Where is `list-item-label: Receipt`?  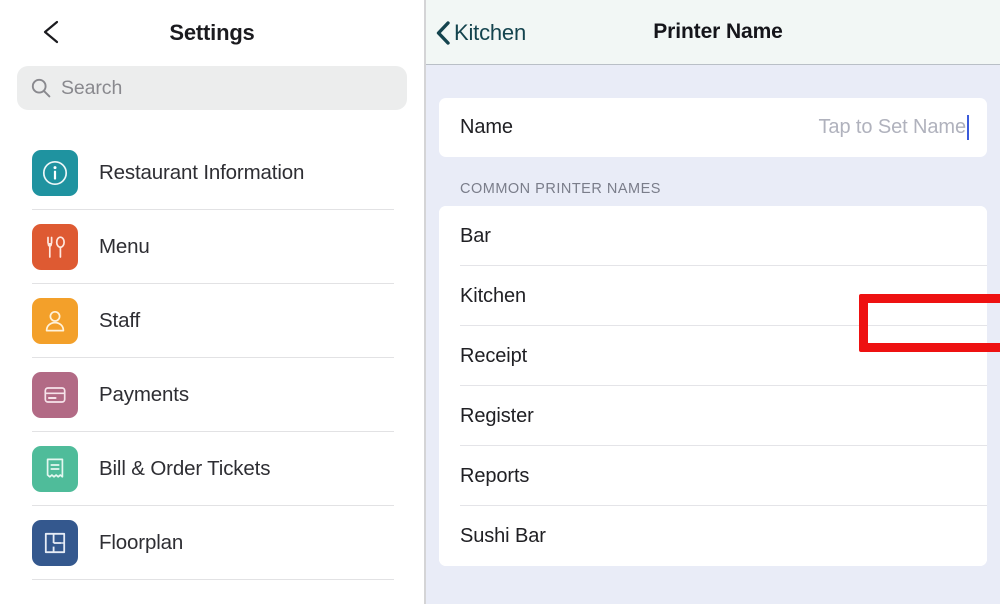
list-item-label: Receipt is located at coordinates (494, 355).